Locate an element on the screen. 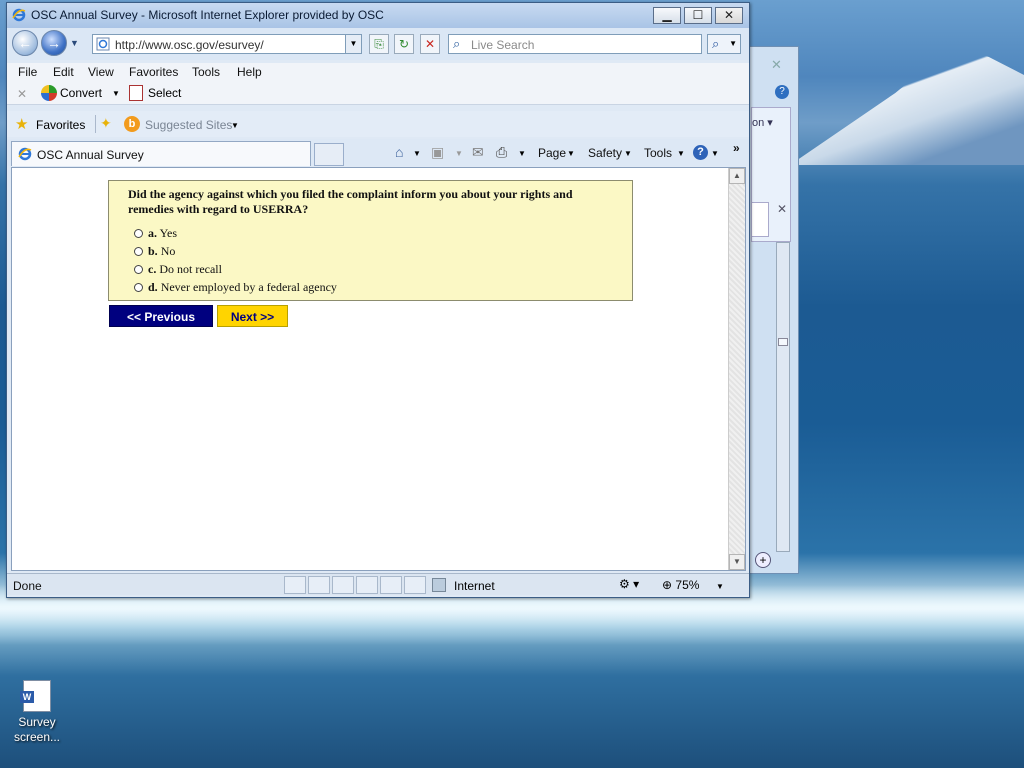 The width and height of the screenshot is (1024, 768). option-a: a. Yes is located at coordinates (155, 233).